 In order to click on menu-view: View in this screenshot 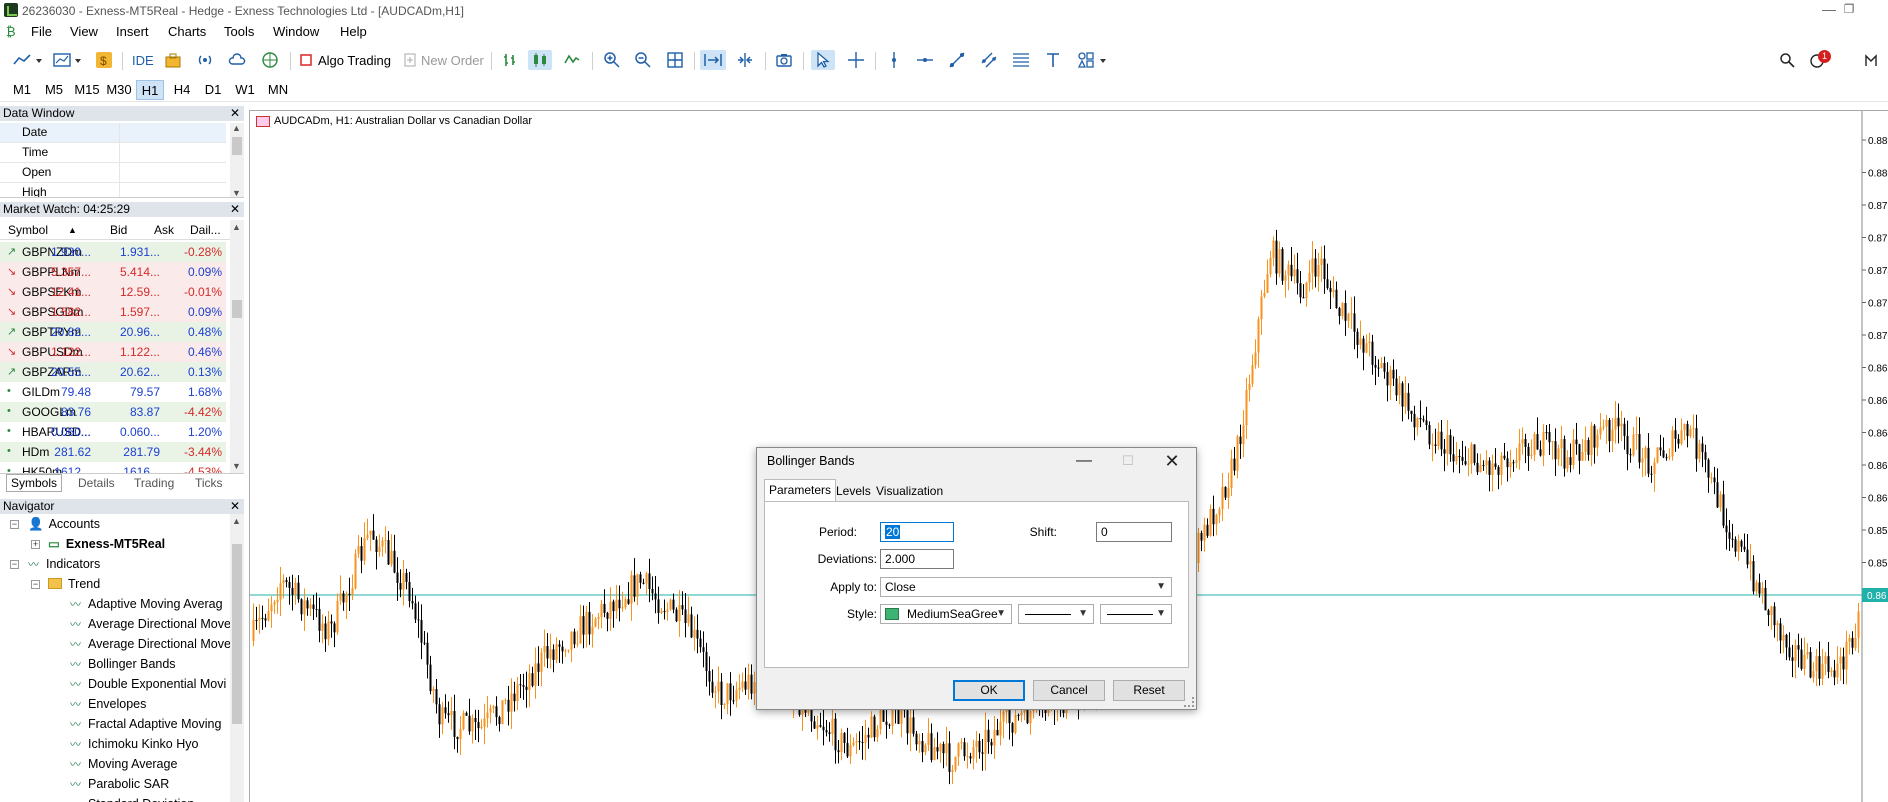, I will do `click(84, 31)`.